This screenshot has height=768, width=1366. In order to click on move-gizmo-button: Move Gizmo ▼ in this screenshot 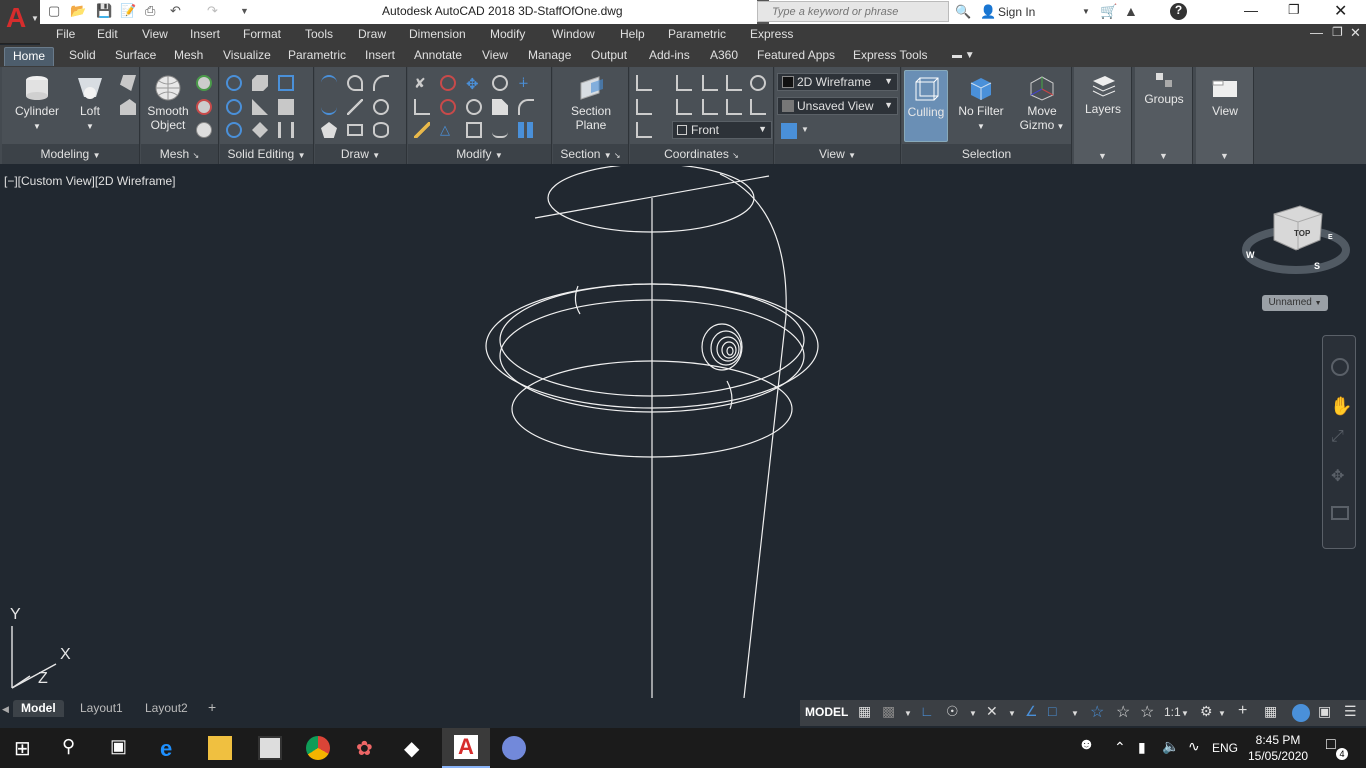, I will do `click(1042, 104)`.